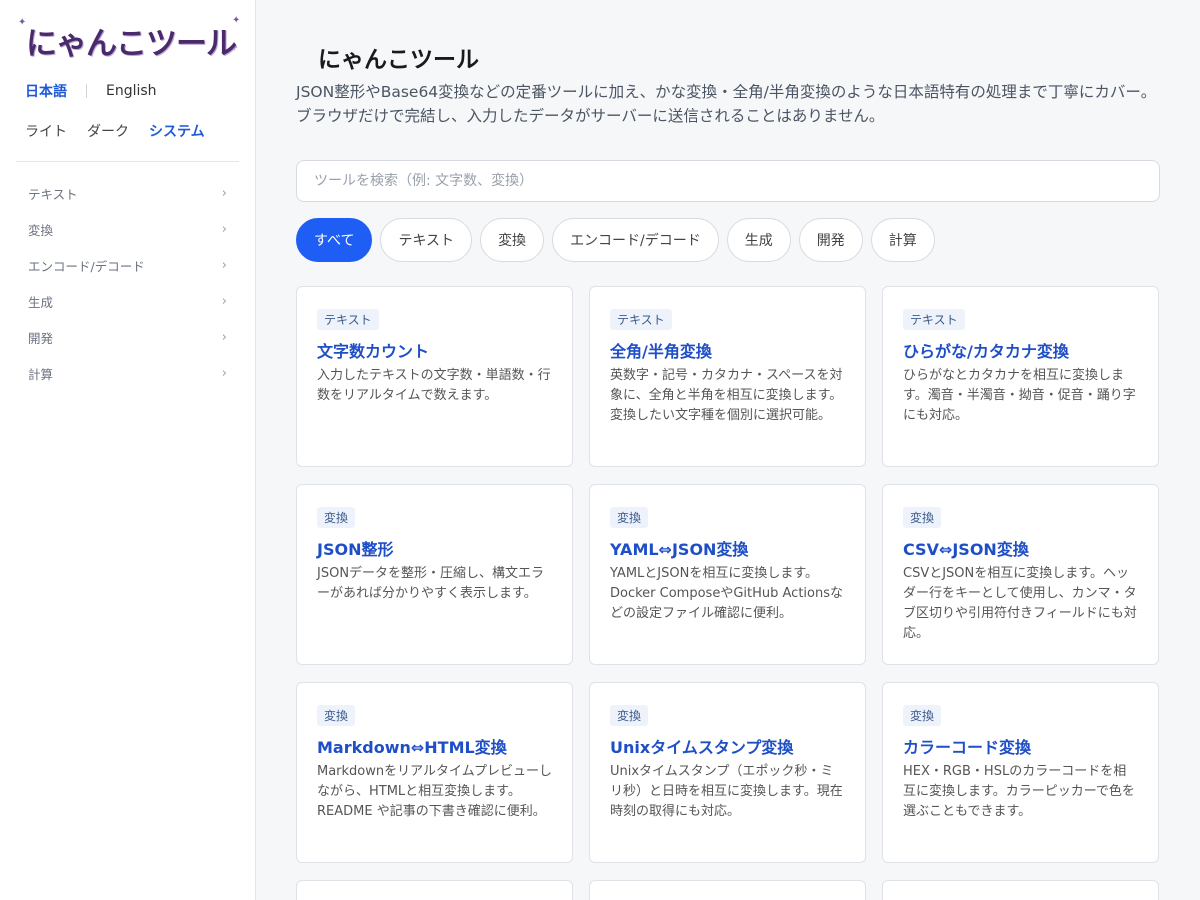 The width and height of the screenshot is (1200, 900). I want to click on sidebar-item-generate: 生成 ›, so click(127, 301).